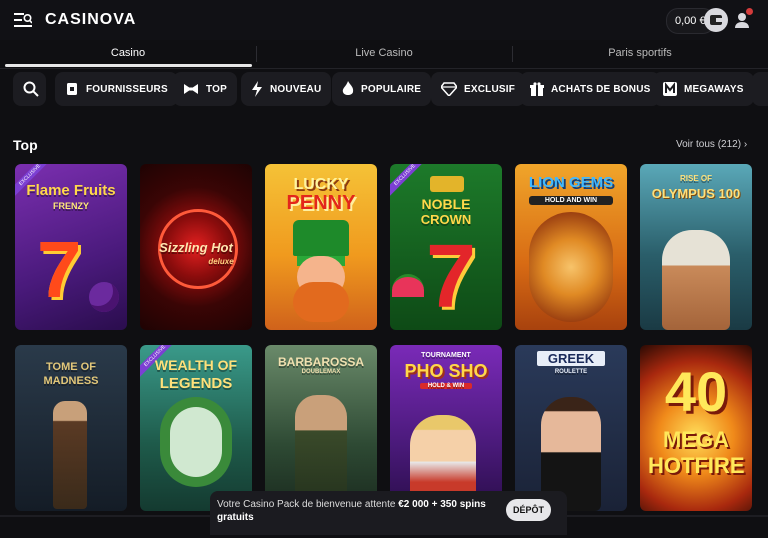 The height and width of the screenshot is (538, 768). I want to click on game-card: GREEK ROULETTE, so click(571, 428).